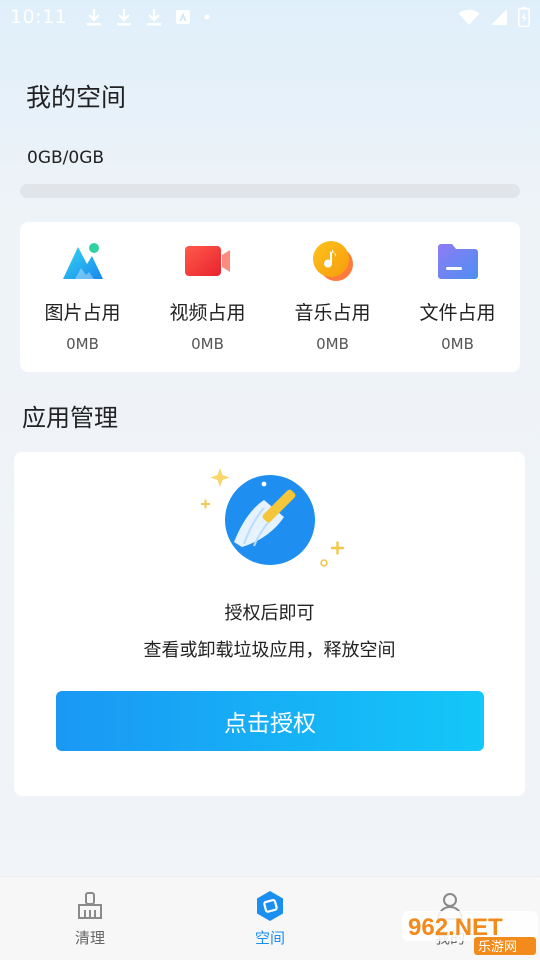  What do you see at coordinates (183, 17) in the screenshot?
I see `app-notification-icon` at bounding box center [183, 17].